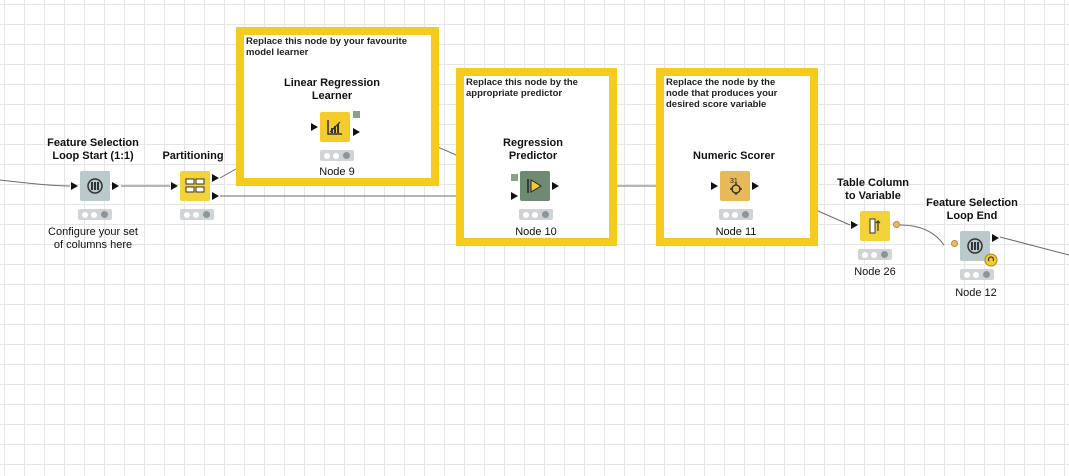 This screenshot has height=476, width=1069. I want to click on loop-end-status, so click(977, 274).